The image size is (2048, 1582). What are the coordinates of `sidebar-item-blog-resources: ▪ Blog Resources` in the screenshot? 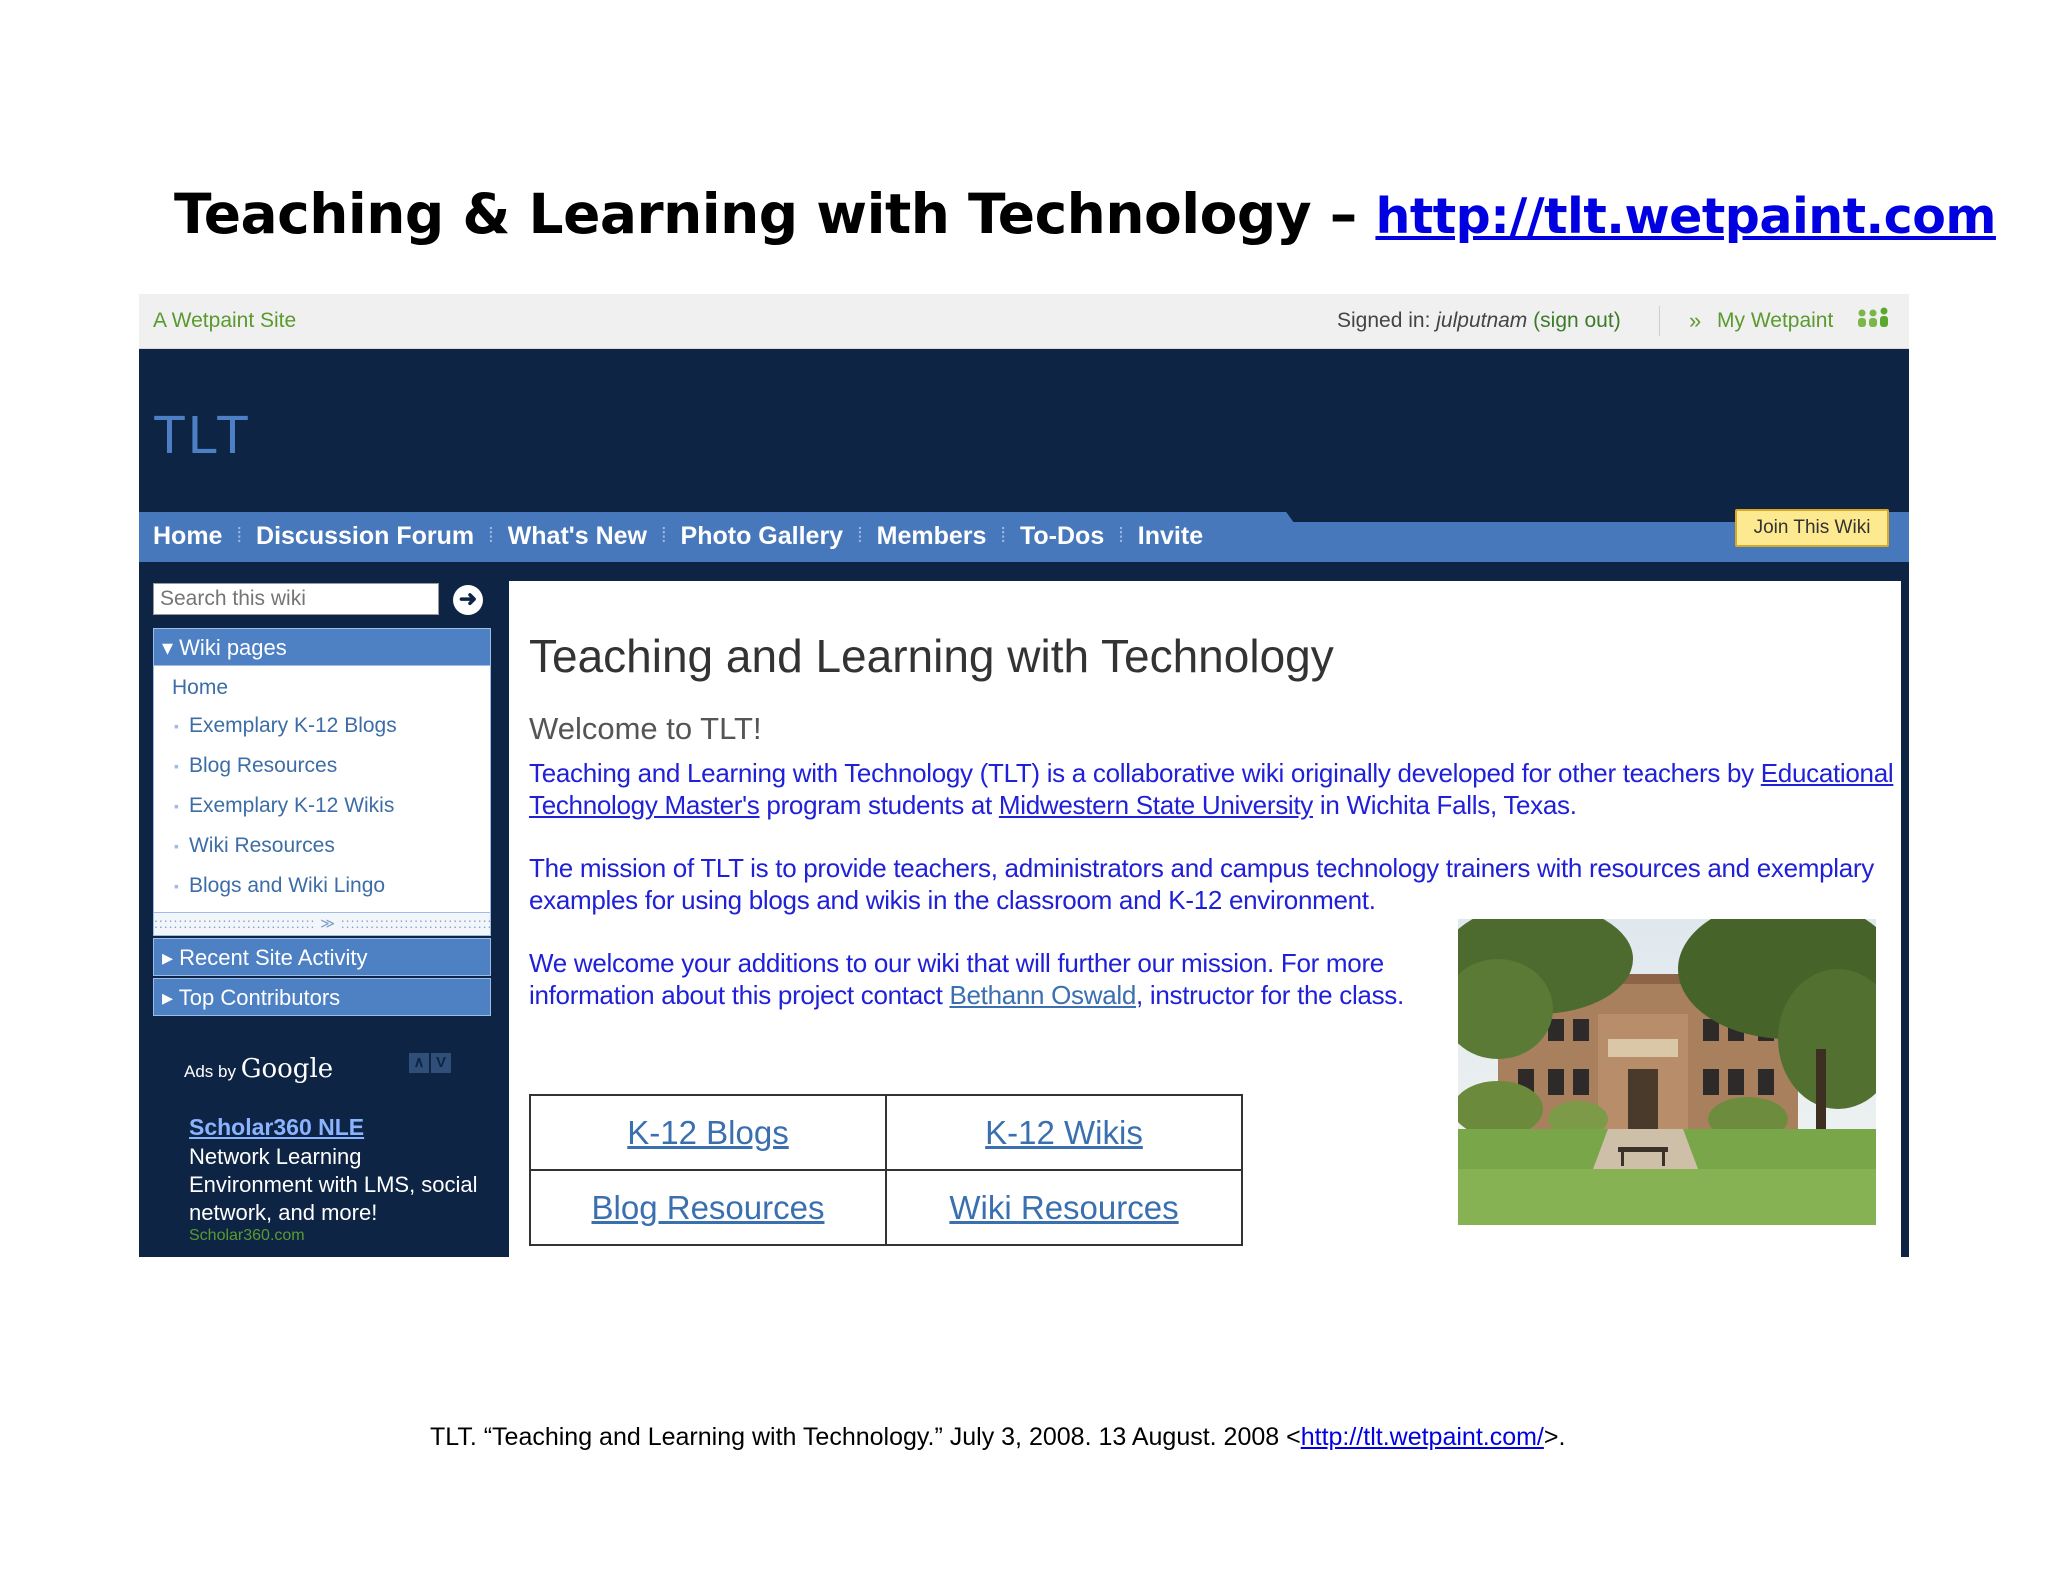 It's located at (322, 766).